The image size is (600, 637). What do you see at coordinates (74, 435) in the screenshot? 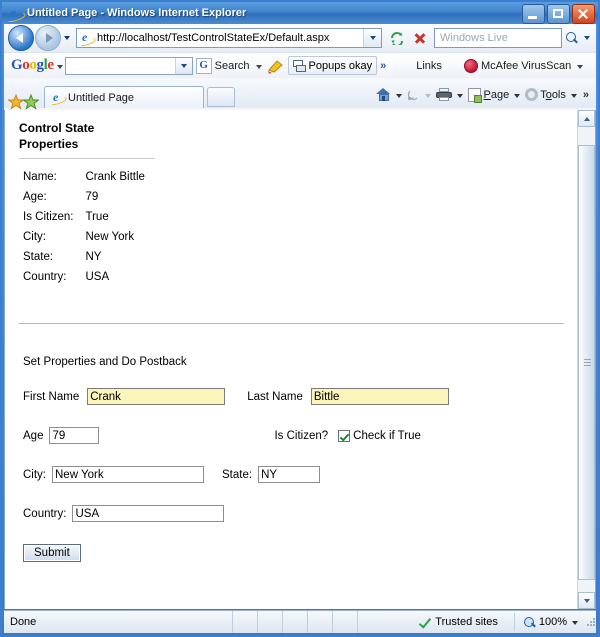
I see `age-input` at bounding box center [74, 435].